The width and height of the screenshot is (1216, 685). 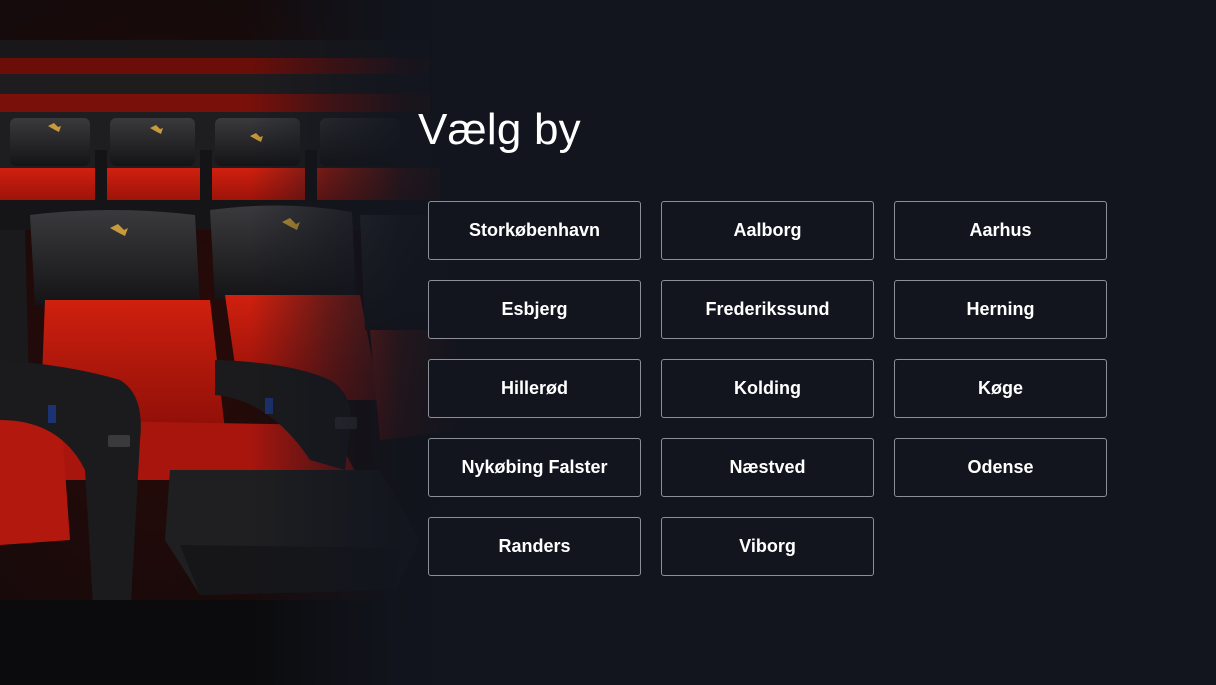 What do you see at coordinates (534, 467) in the screenshot?
I see `city-button-nykobing-falster: Nykøbing Falster` at bounding box center [534, 467].